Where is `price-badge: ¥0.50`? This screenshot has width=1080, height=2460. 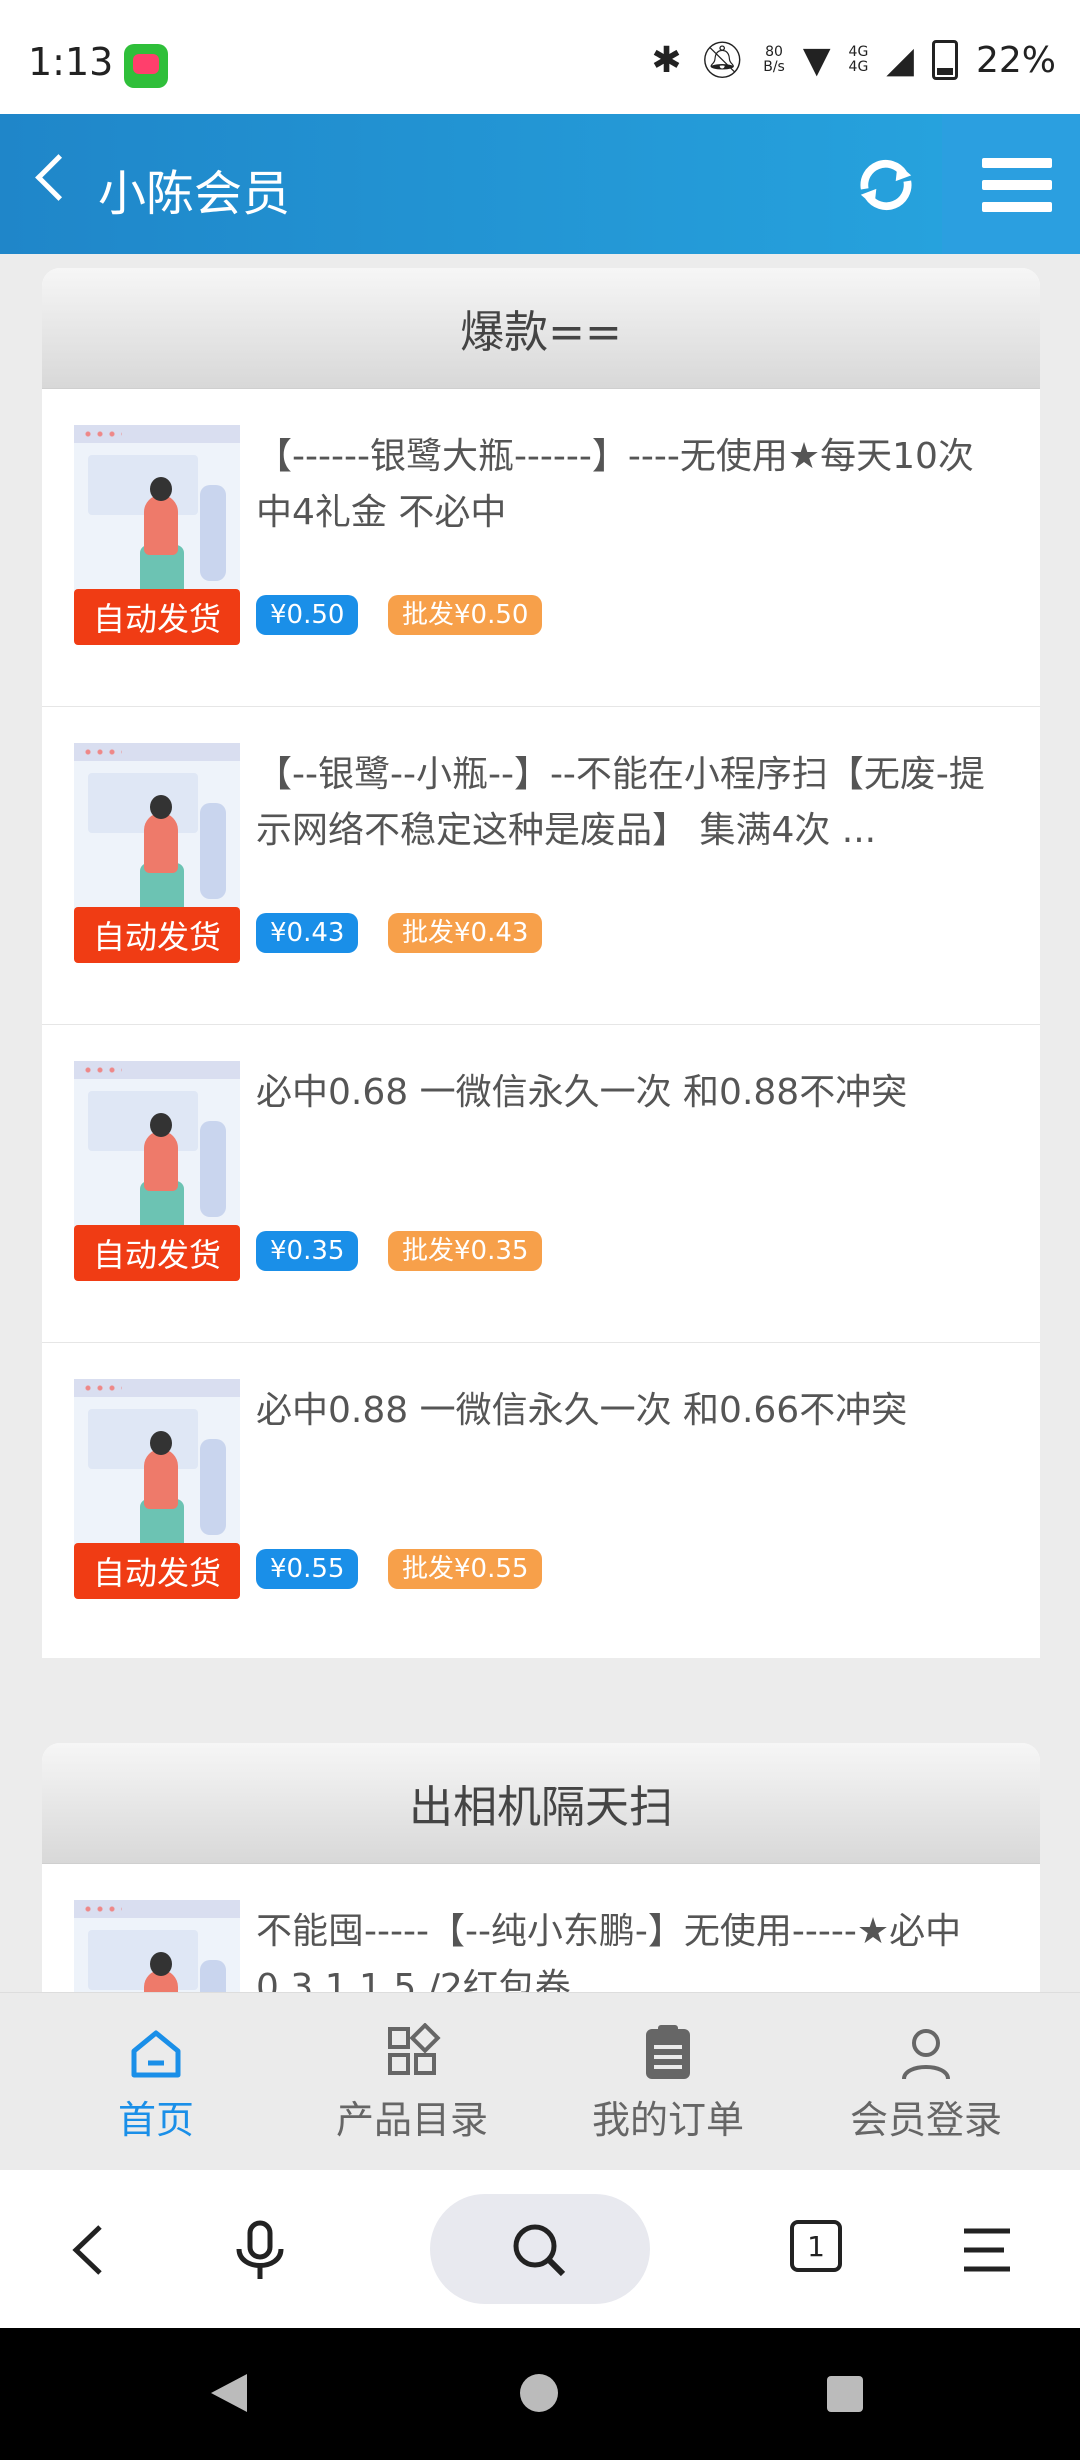
price-badge: ¥0.50 is located at coordinates (307, 615).